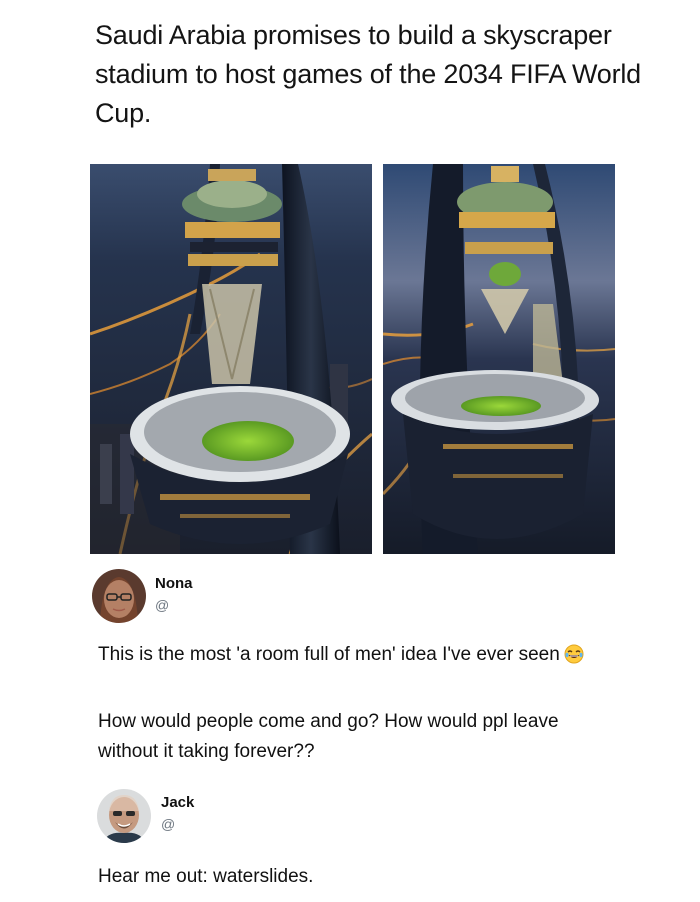 This screenshot has height=902, width=700. I want to click on tweet-paragraph: Hear me out: waterslides., so click(206, 876).